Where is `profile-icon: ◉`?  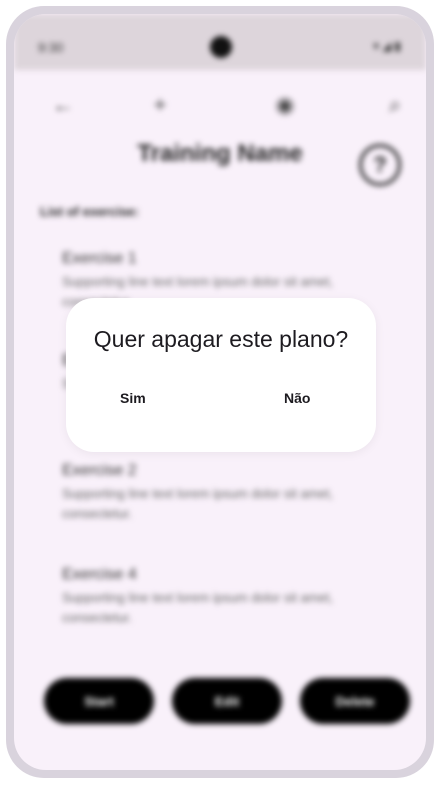
profile-icon: ◉ is located at coordinates (285, 105).